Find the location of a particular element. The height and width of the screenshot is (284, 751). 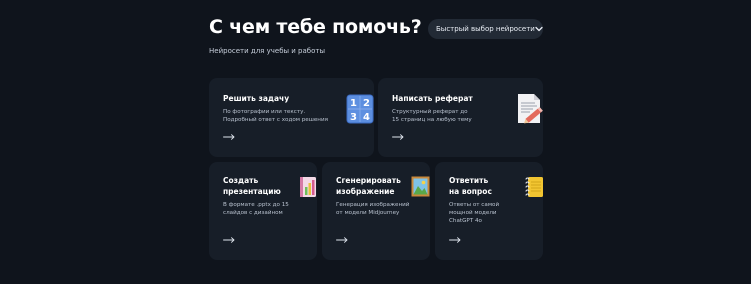

card-description-line: Подробный ответ с ходом решения is located at coordinates (275, 120).